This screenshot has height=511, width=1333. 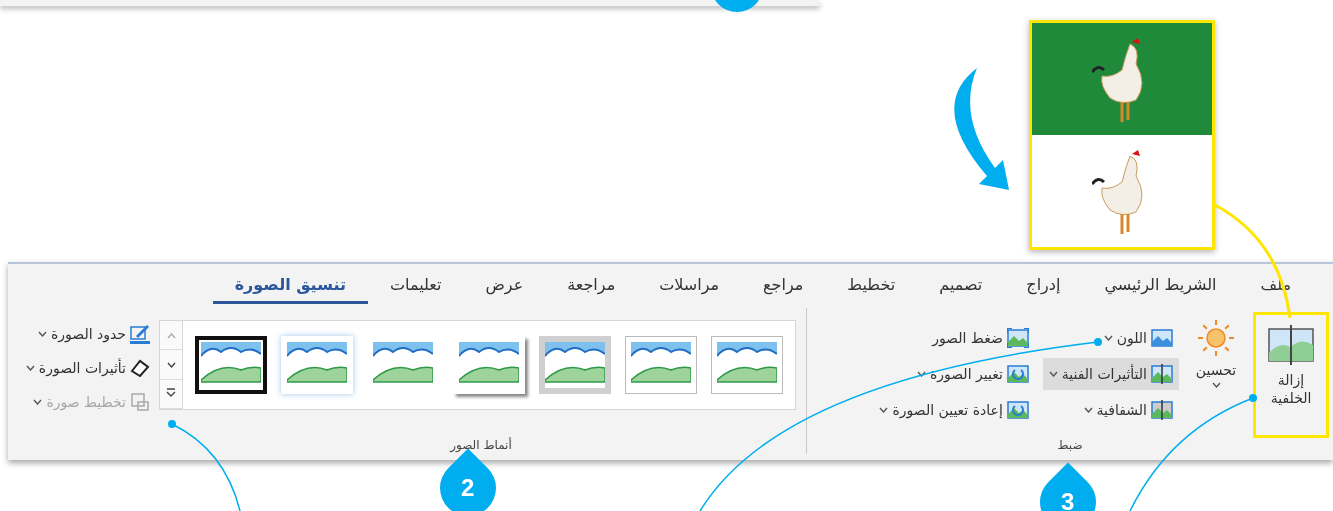 What do you see at coordinates (504, 286) in the screenshot?
I see `ribbon-tab: عرض` at bounding box center [504, 286].